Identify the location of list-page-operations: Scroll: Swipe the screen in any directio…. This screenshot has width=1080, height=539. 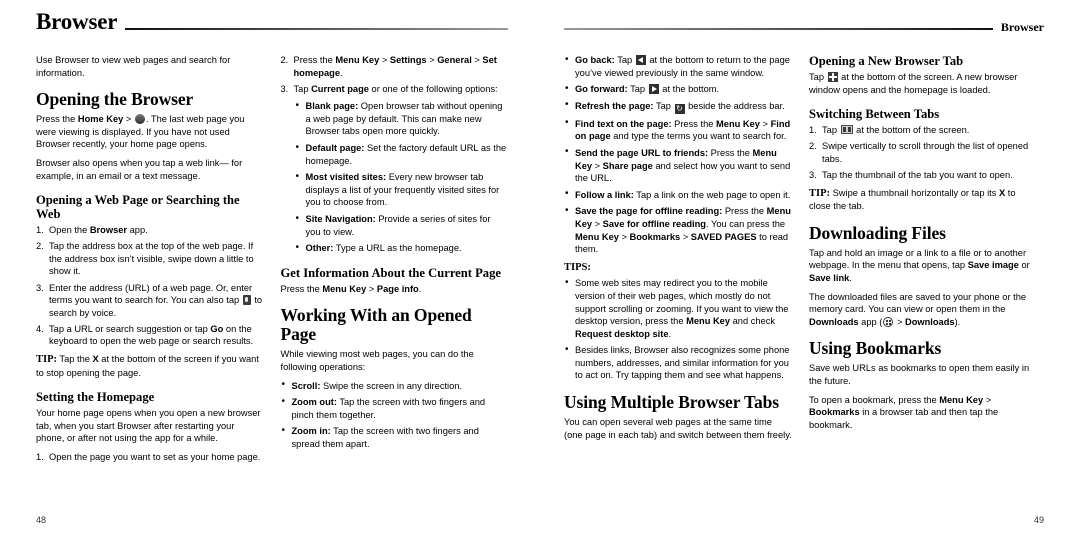
(395, 415).